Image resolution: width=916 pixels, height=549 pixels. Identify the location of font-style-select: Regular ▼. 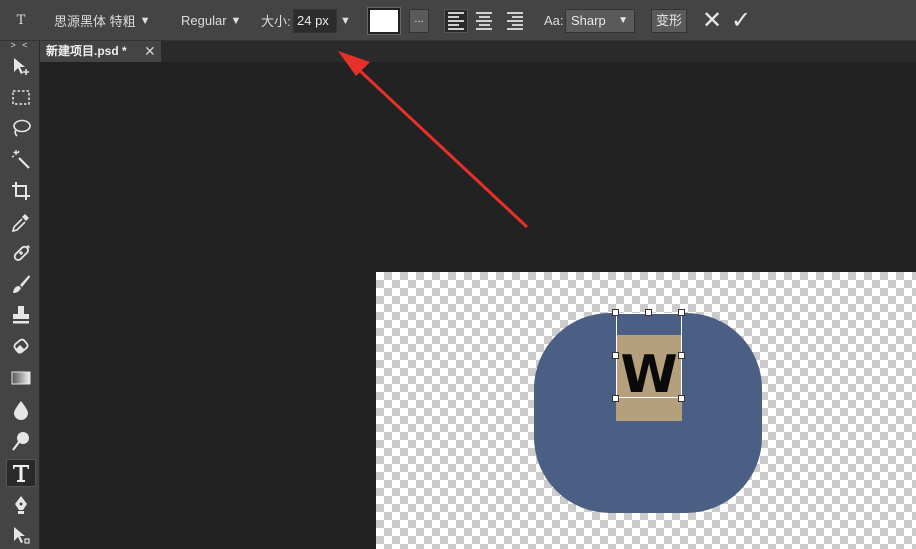
(211, 20).